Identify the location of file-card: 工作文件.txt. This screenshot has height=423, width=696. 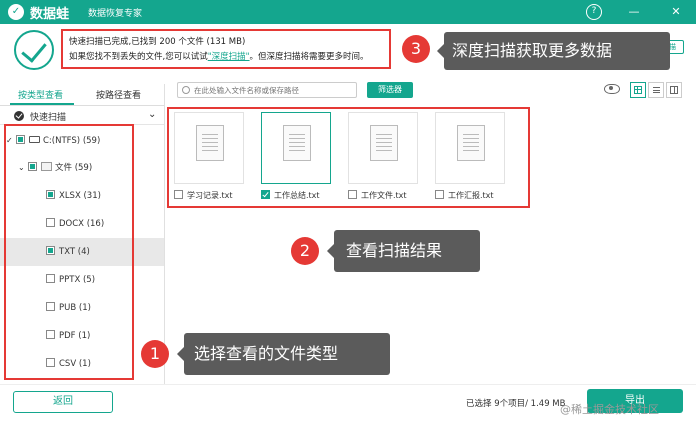
(384, 157).